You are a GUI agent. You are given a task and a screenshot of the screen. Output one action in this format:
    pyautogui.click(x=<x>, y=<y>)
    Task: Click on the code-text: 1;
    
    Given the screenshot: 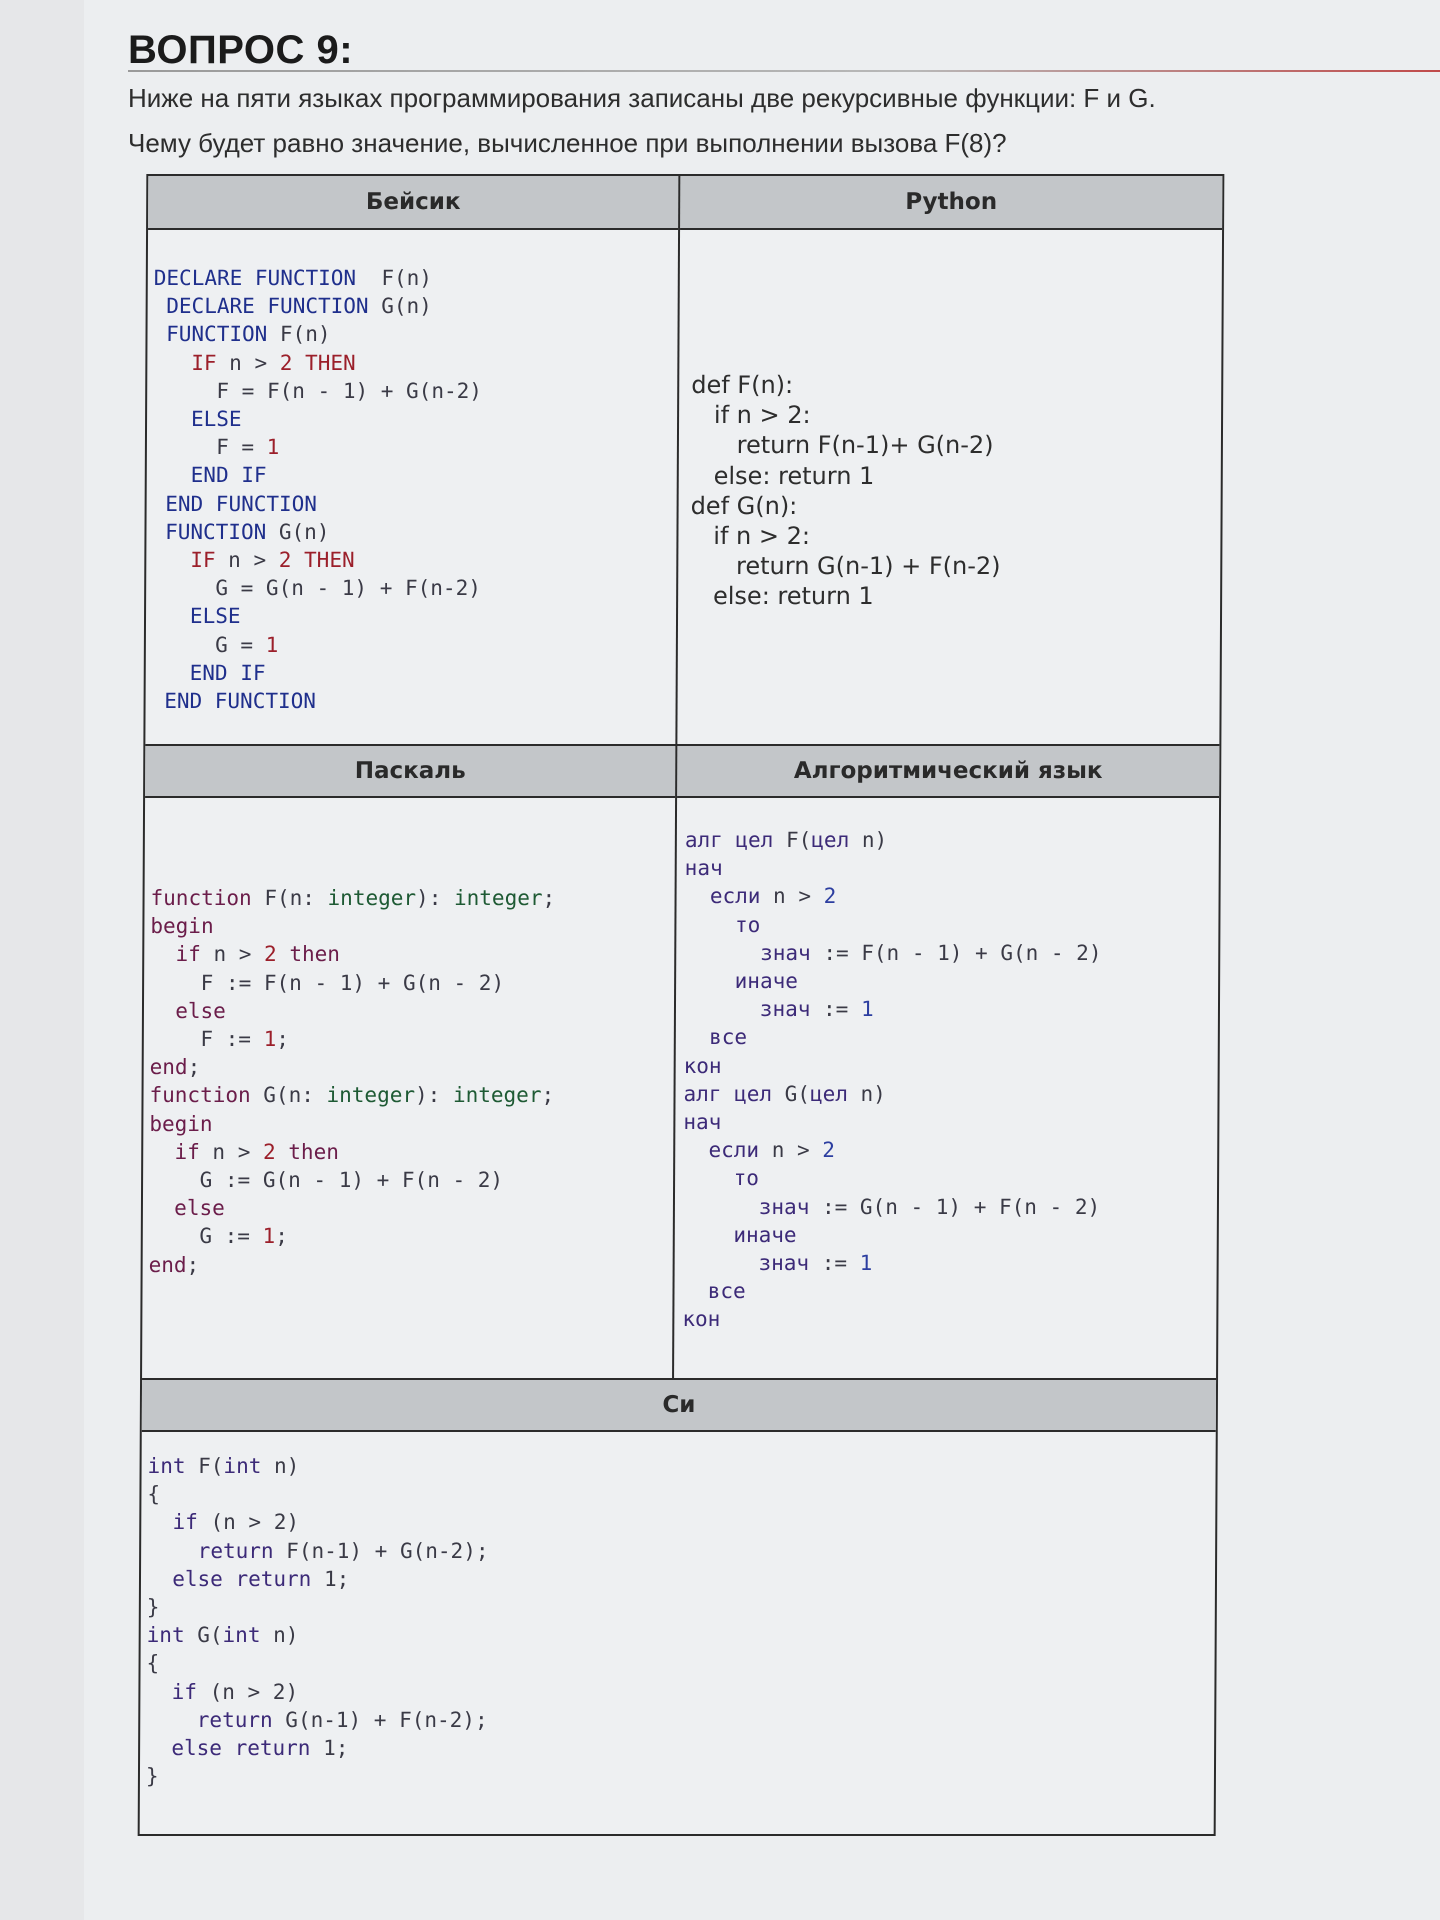 What is the action you would take?
    pyautogui.click(x=330, y=1578)
    